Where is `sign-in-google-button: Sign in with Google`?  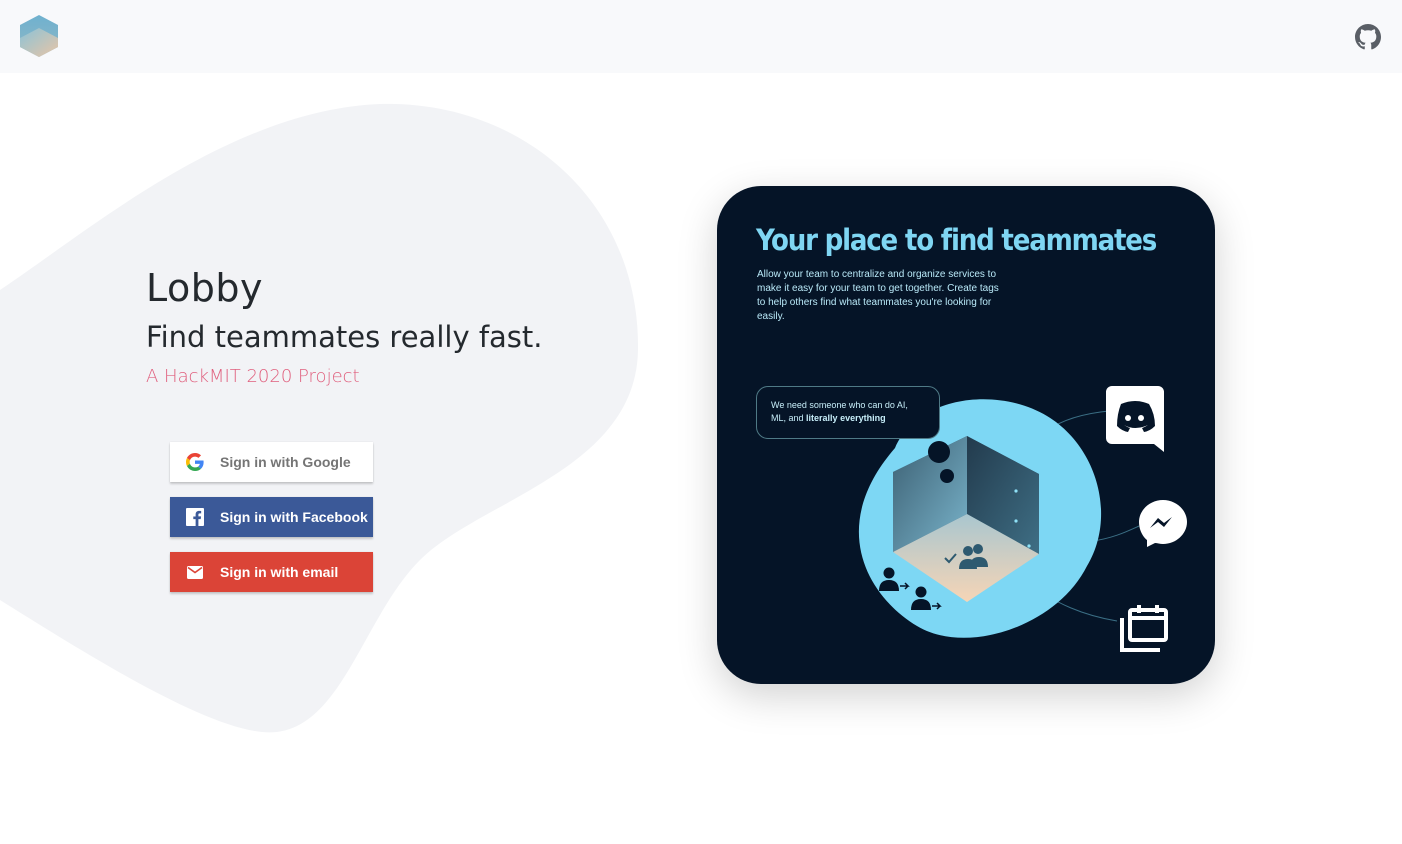
sign-in-google-button: Sign in with Google is located at coordinates (271, 462).